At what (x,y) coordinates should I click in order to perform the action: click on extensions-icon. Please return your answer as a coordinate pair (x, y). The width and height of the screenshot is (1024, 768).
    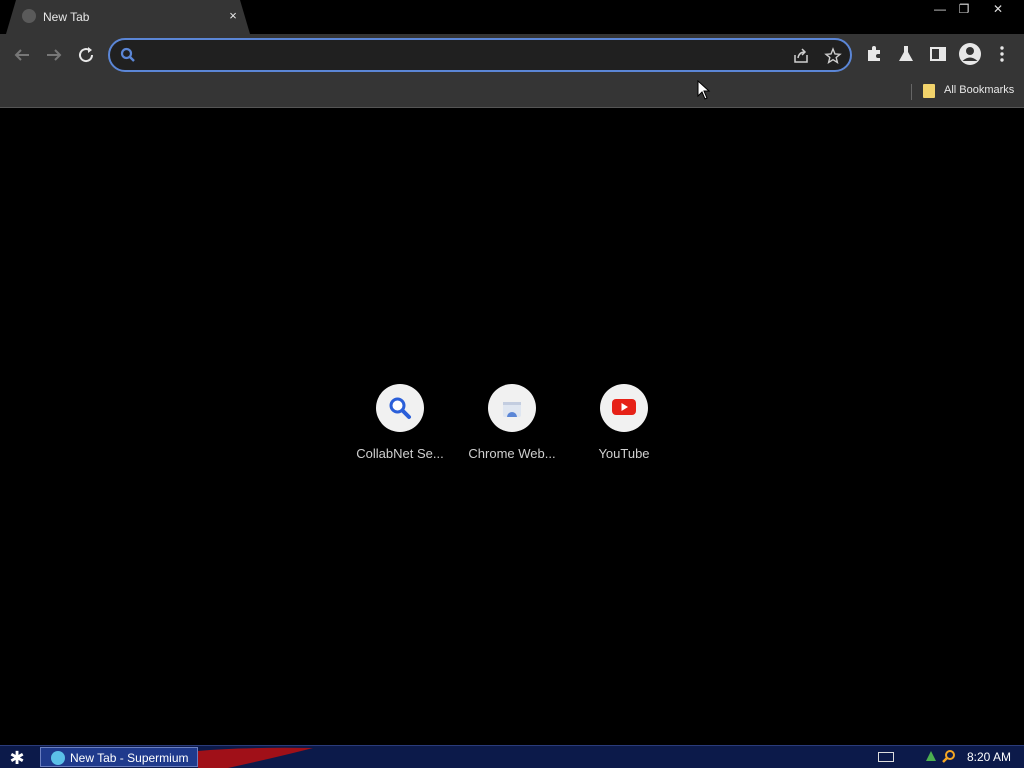
    Looking at the image, I should click on (874, 54).